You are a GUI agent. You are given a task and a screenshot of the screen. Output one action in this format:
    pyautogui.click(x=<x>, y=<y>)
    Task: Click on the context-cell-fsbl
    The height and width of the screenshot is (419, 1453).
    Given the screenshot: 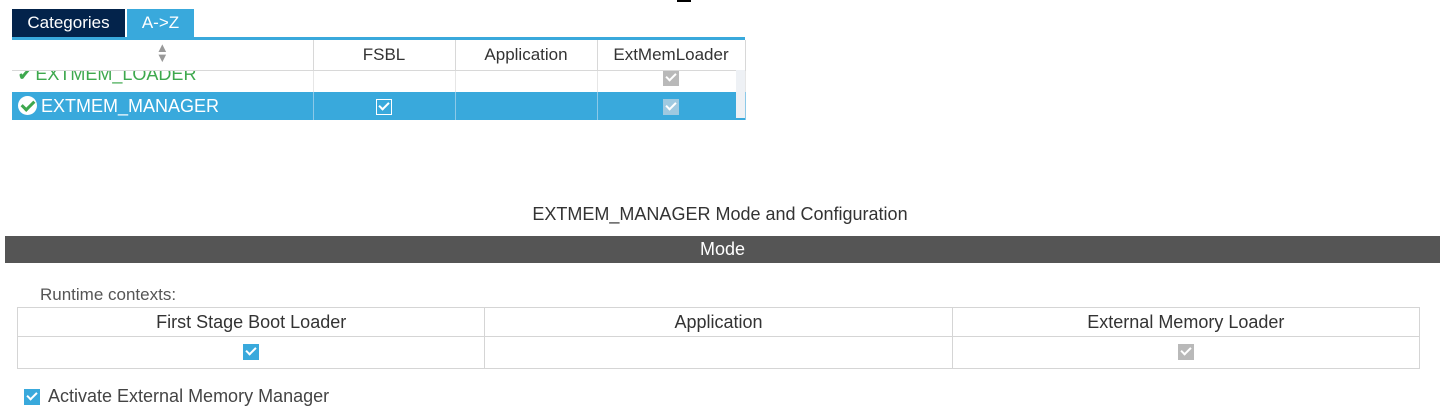 What is the action you would take?
    pyautogui.click(x=251, y=352)
    